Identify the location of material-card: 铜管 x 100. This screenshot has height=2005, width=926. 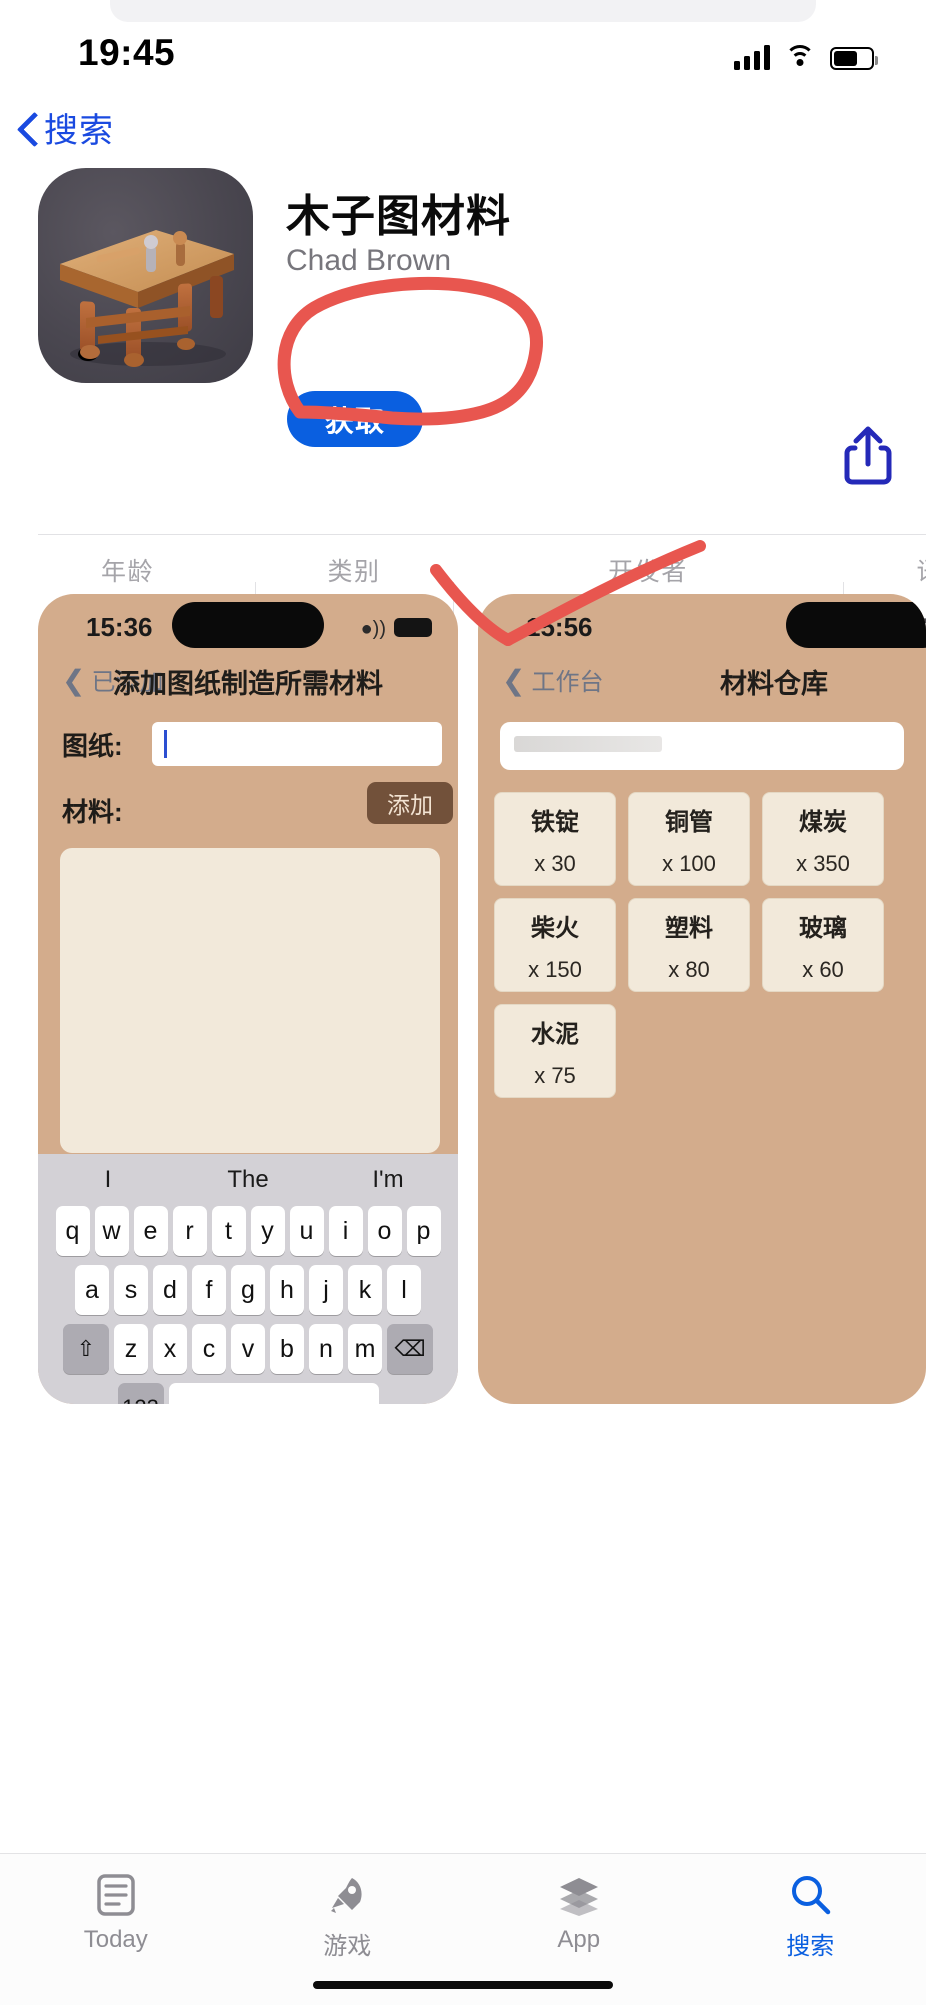
(689, 839).